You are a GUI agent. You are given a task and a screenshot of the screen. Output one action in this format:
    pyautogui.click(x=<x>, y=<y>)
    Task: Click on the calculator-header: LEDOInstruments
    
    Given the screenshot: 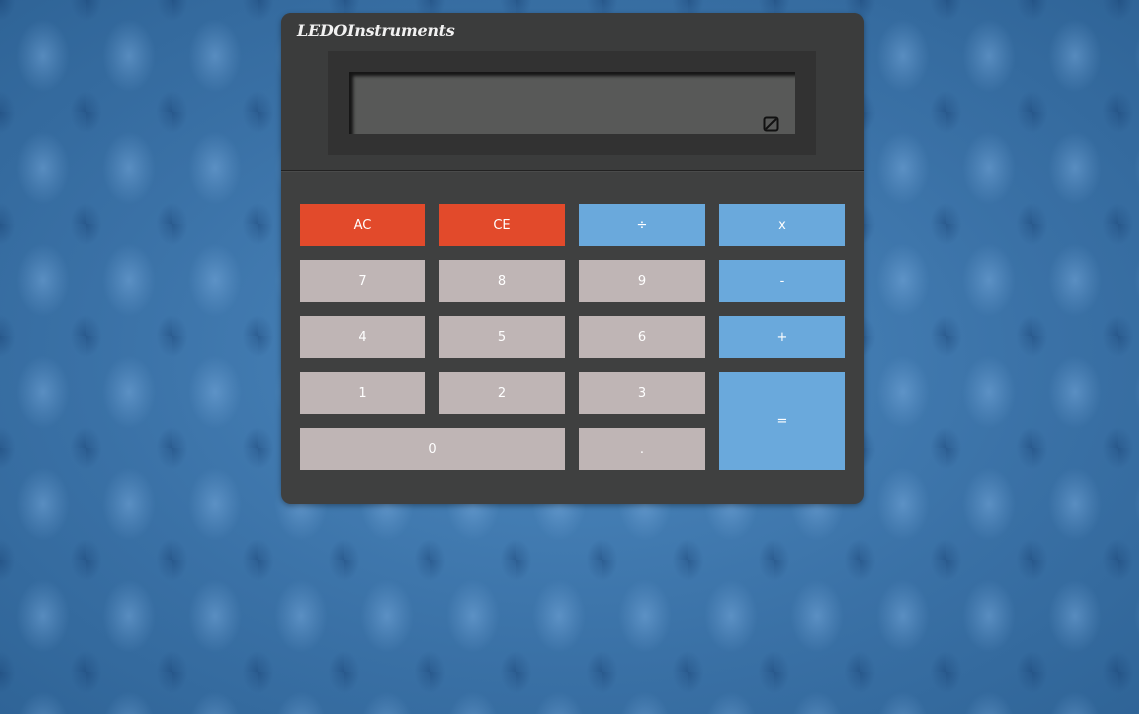 What is the action you would take?
    pyautogui.click(x=572, y=92)
    